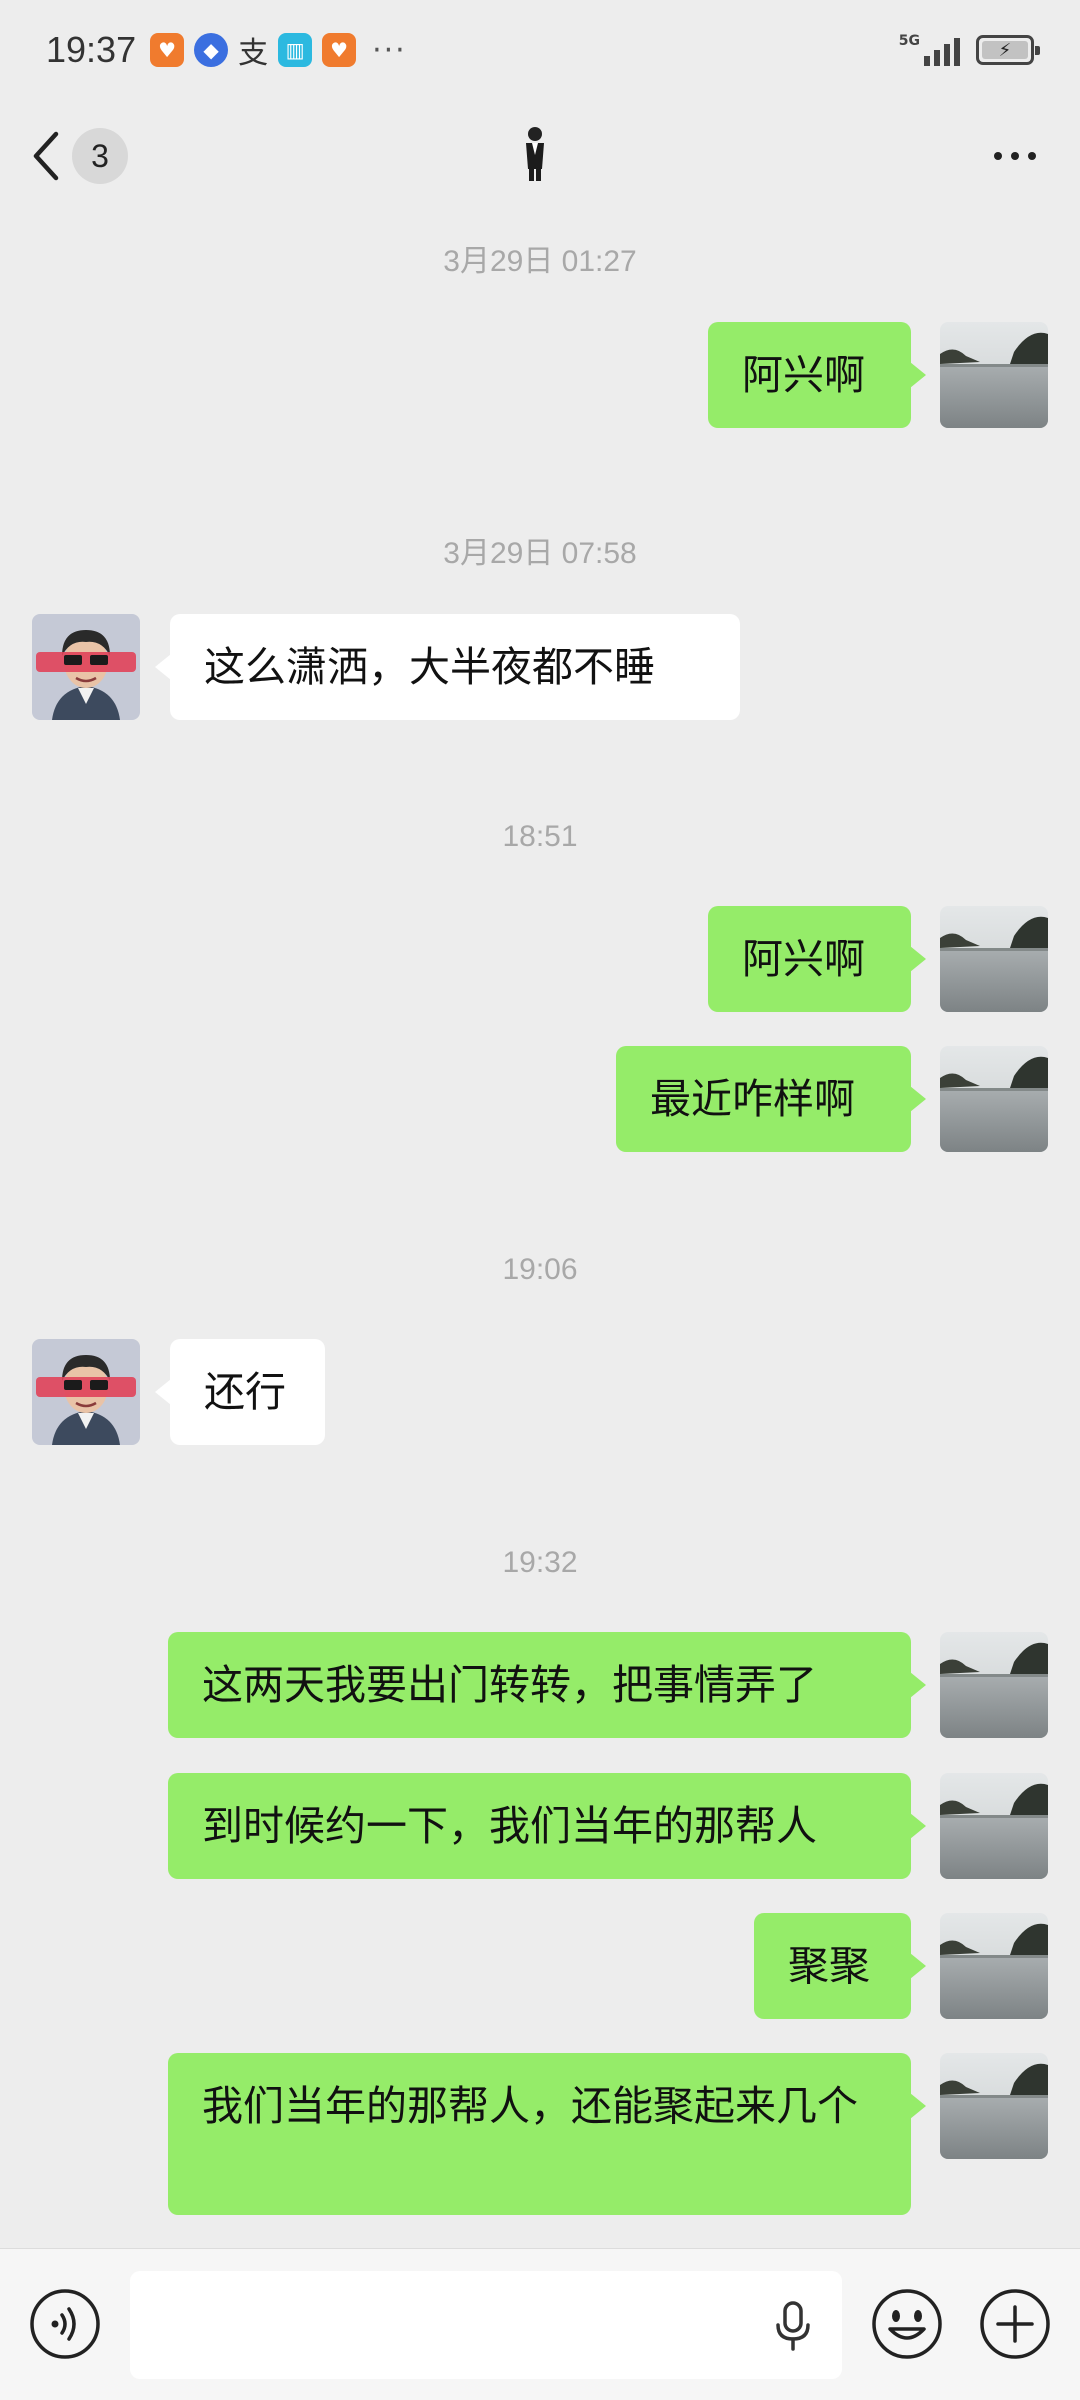 Image resolution: width=1080 pixels, height=2400 pixels. I want to click on outgoing-message-bubble: 聚聚, so click(840, 1966).